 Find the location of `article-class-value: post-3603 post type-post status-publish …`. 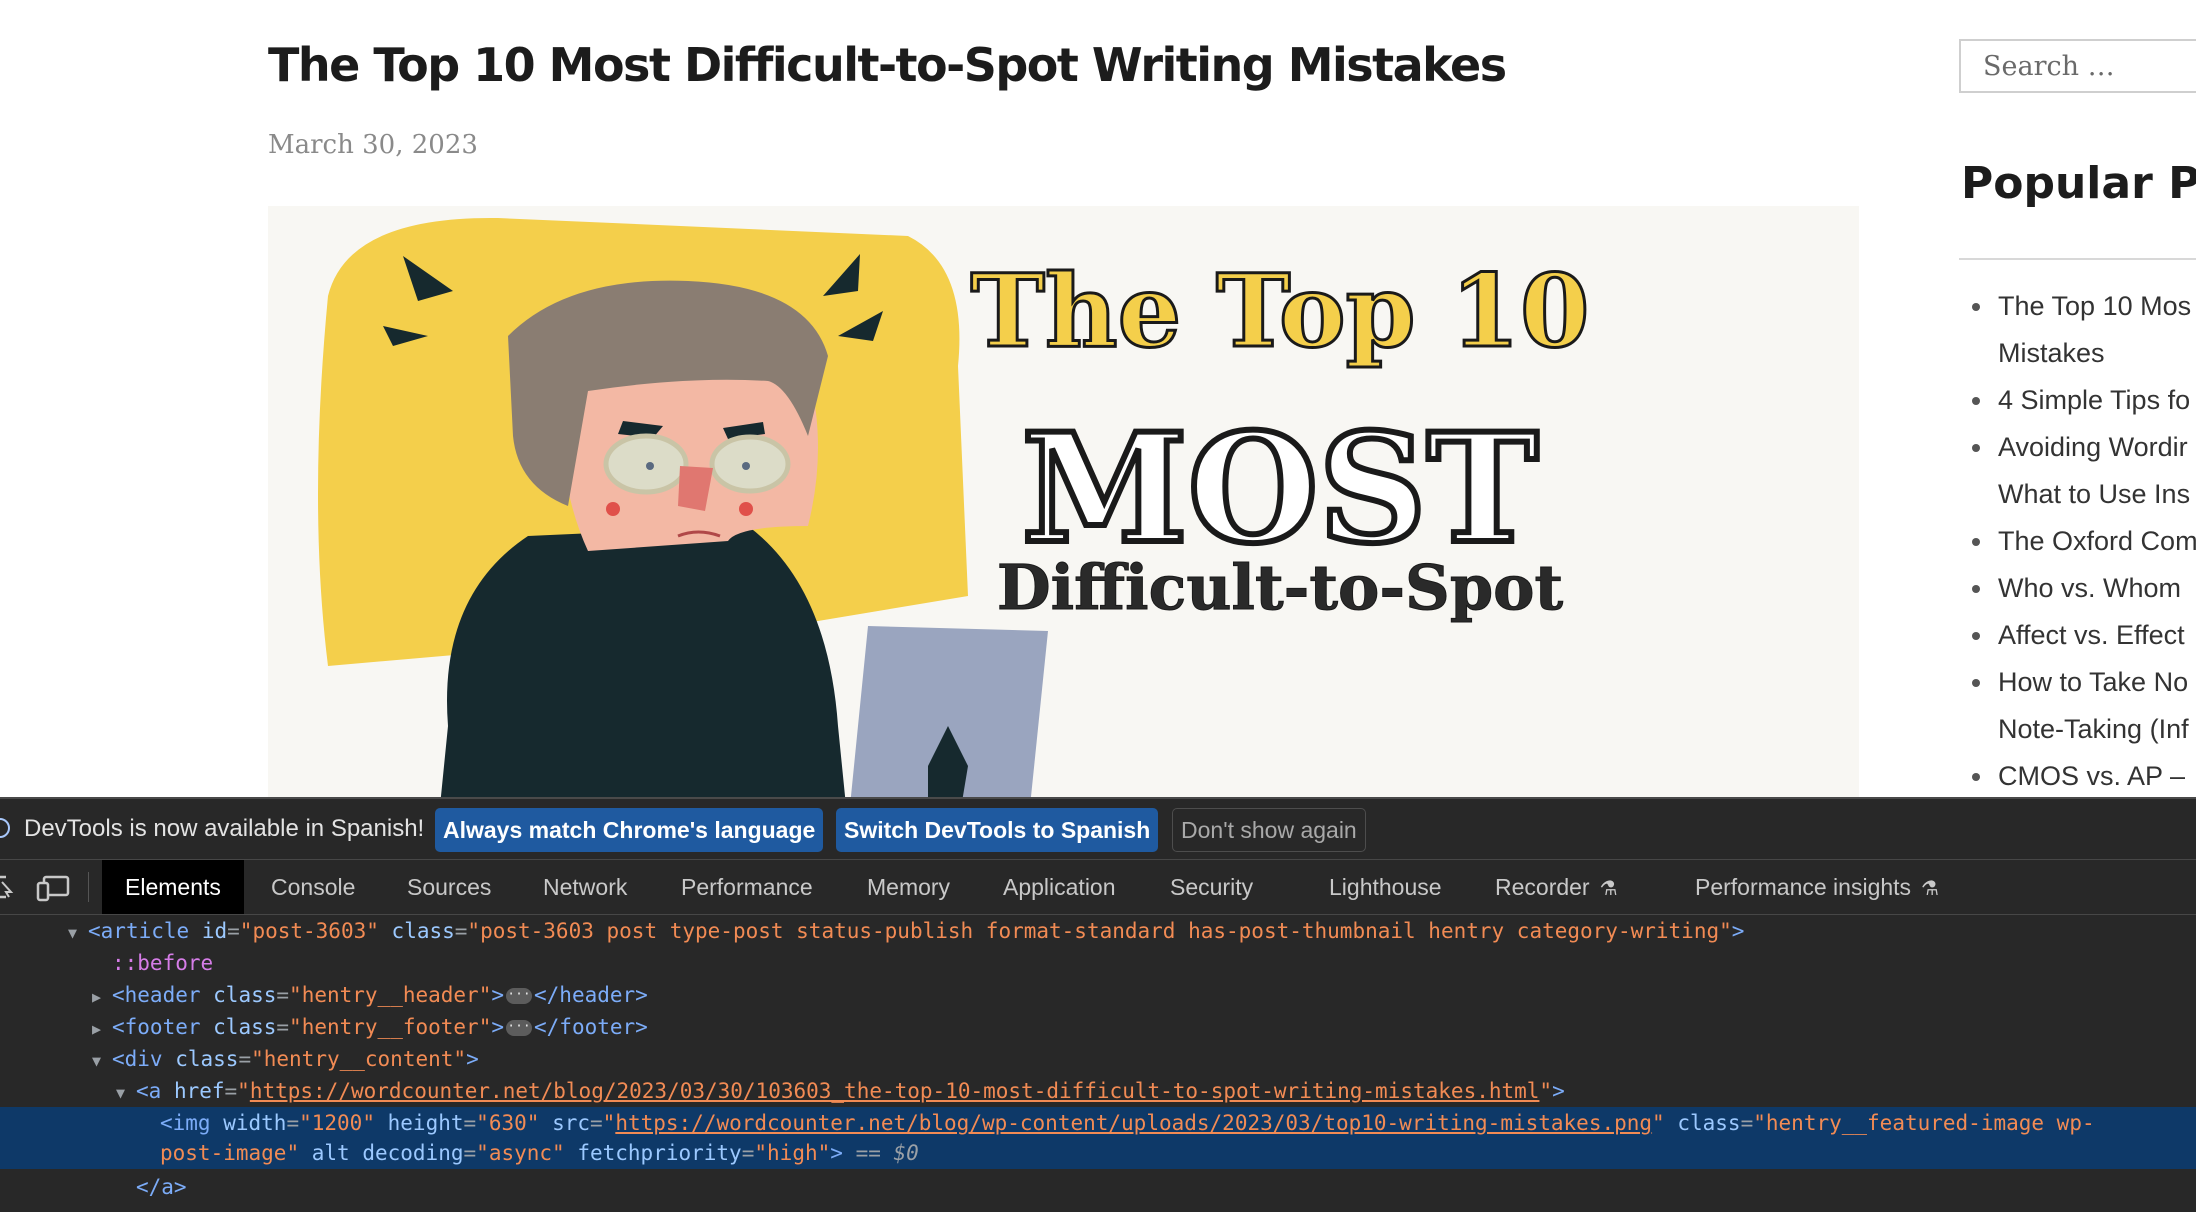

article-class-value: post-3603 post type-post status-publish … is located at coordinates (1099, 931).